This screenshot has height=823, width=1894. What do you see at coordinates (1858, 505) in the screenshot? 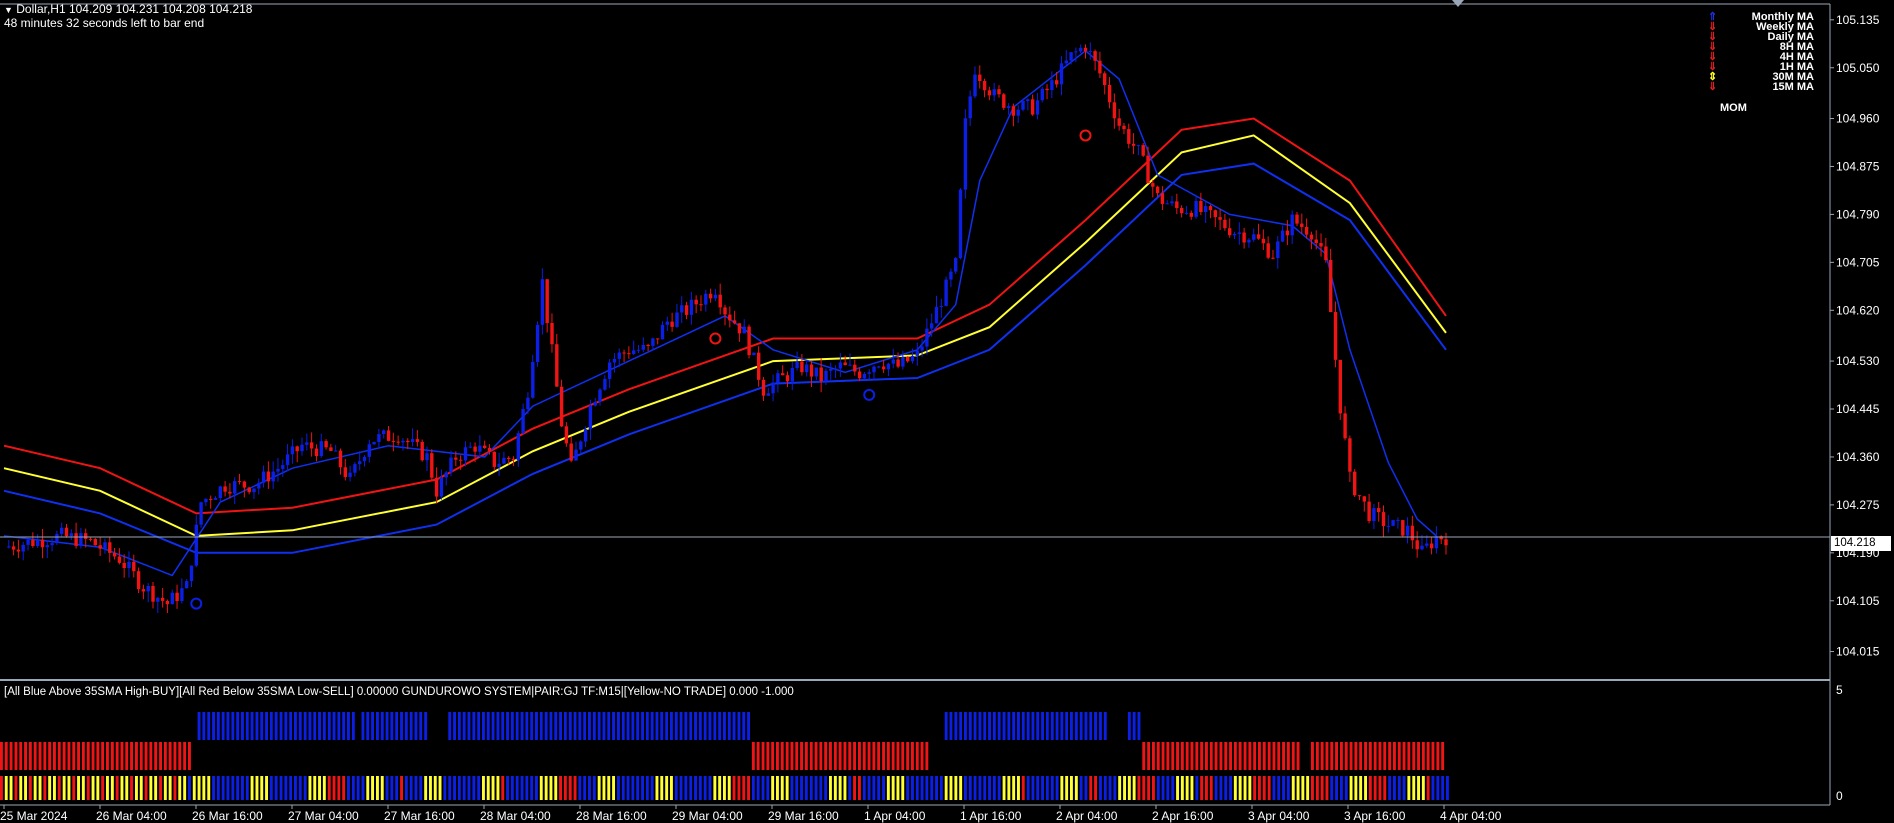
I see `y-tick-label: 104.275` at bounding box center [1858, 505].